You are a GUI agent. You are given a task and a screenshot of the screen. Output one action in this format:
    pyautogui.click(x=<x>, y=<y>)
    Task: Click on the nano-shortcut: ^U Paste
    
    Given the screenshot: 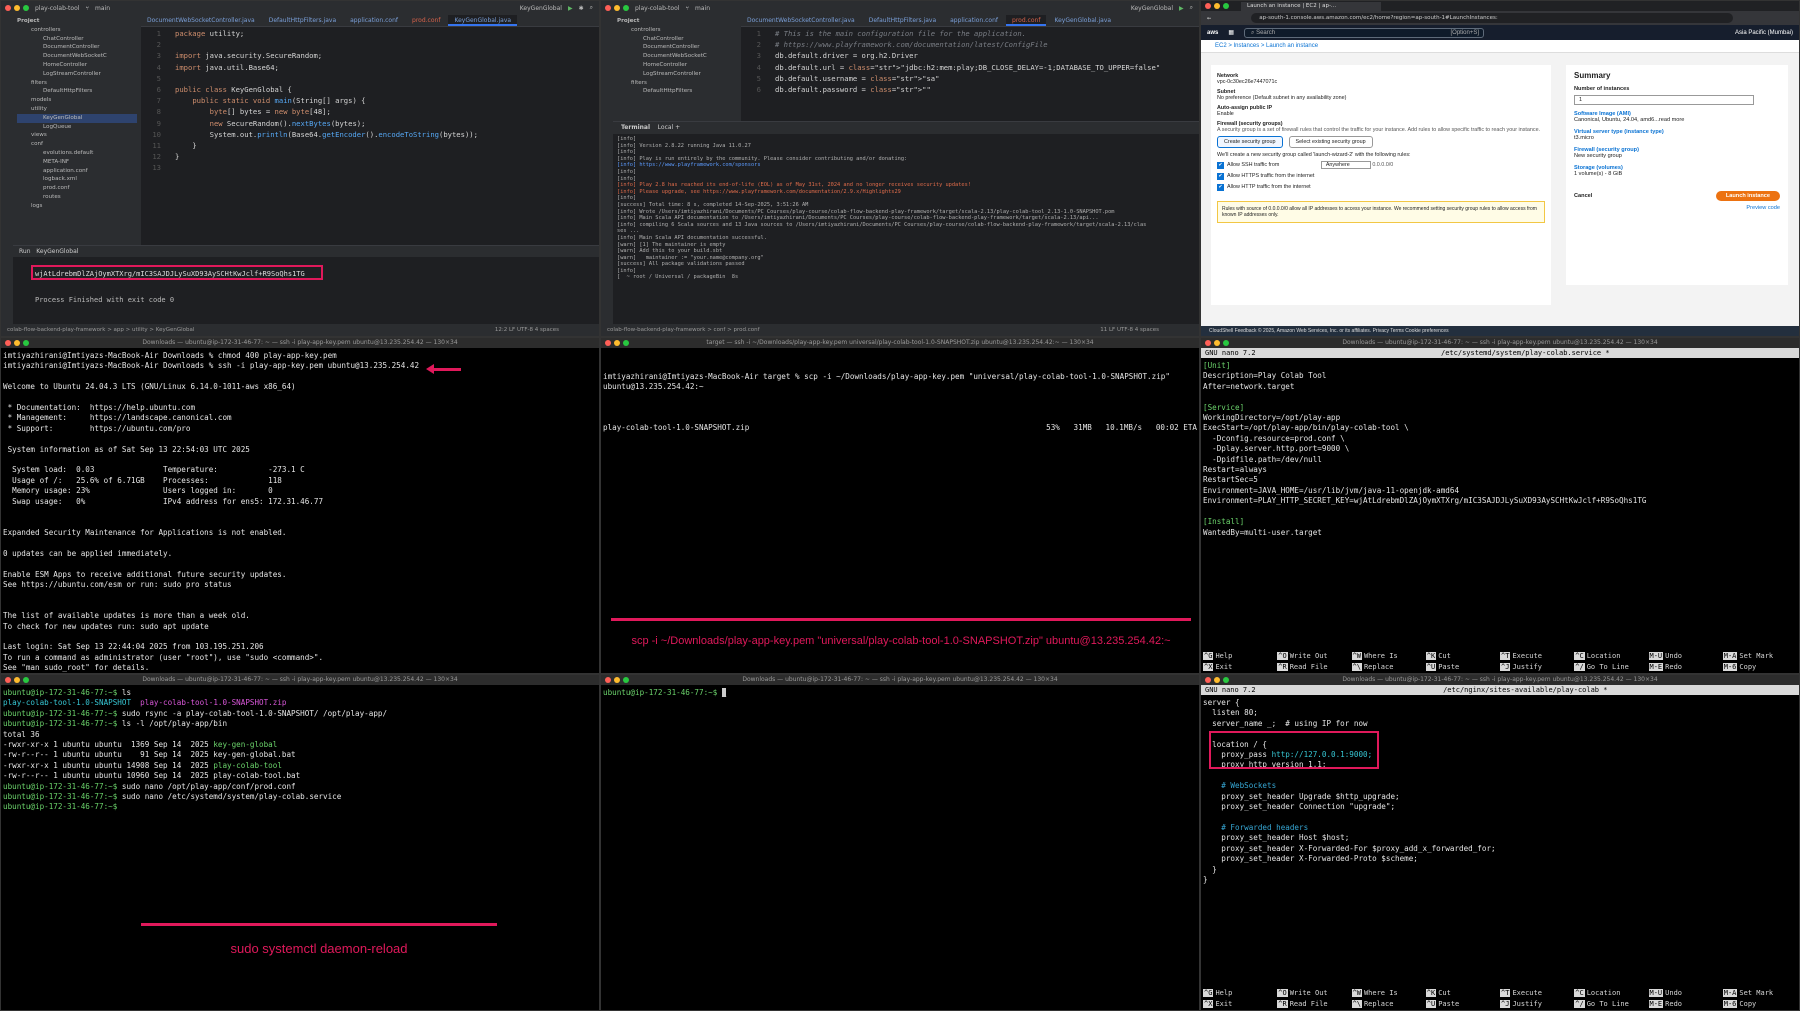 What is the action you would take?
    pyautogui.click(x=1462, y=667)
    